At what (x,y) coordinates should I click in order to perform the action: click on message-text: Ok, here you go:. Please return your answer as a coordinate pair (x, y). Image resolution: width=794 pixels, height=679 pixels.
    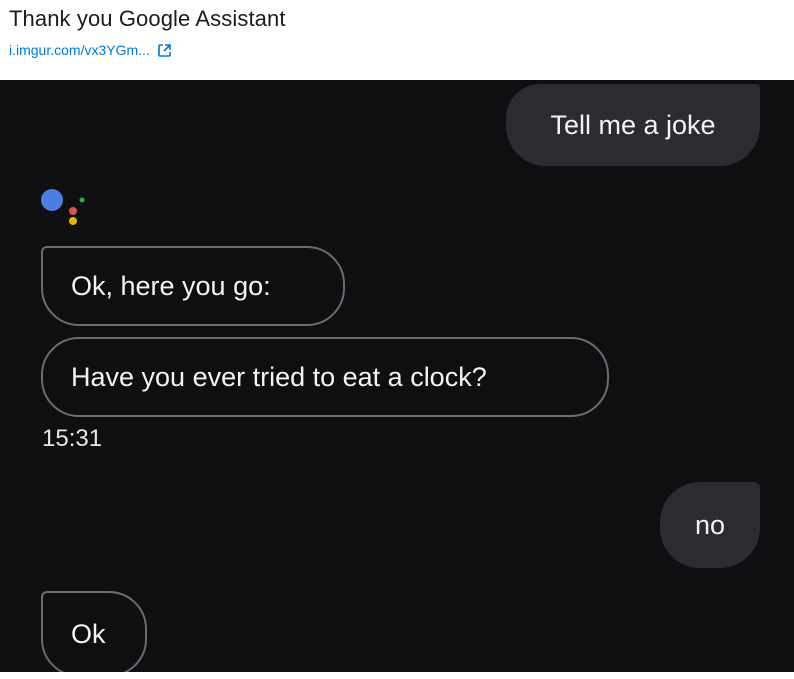
    Looking at the image, I should click on (171, 285).